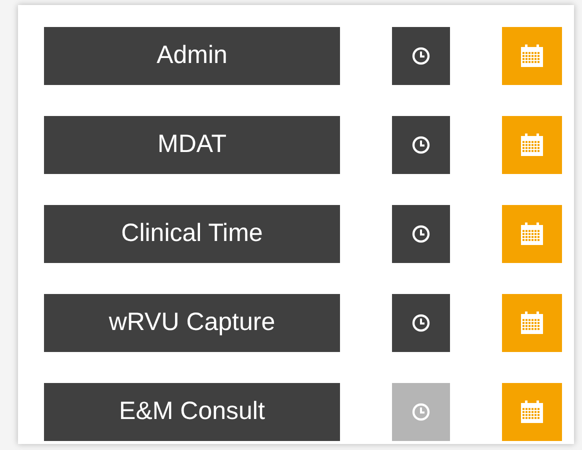 The width and height of the screenshot is (582, 450). I want to click on category-button: Clinical Time, so click(192, 234).